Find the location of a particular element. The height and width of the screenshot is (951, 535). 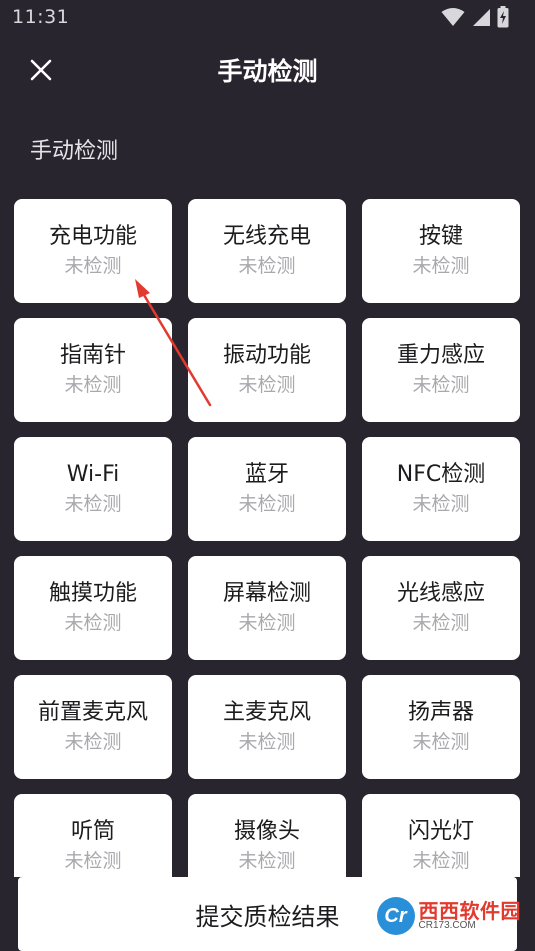

test-item-name: 无线充电 is located at coordinates (266, 236).